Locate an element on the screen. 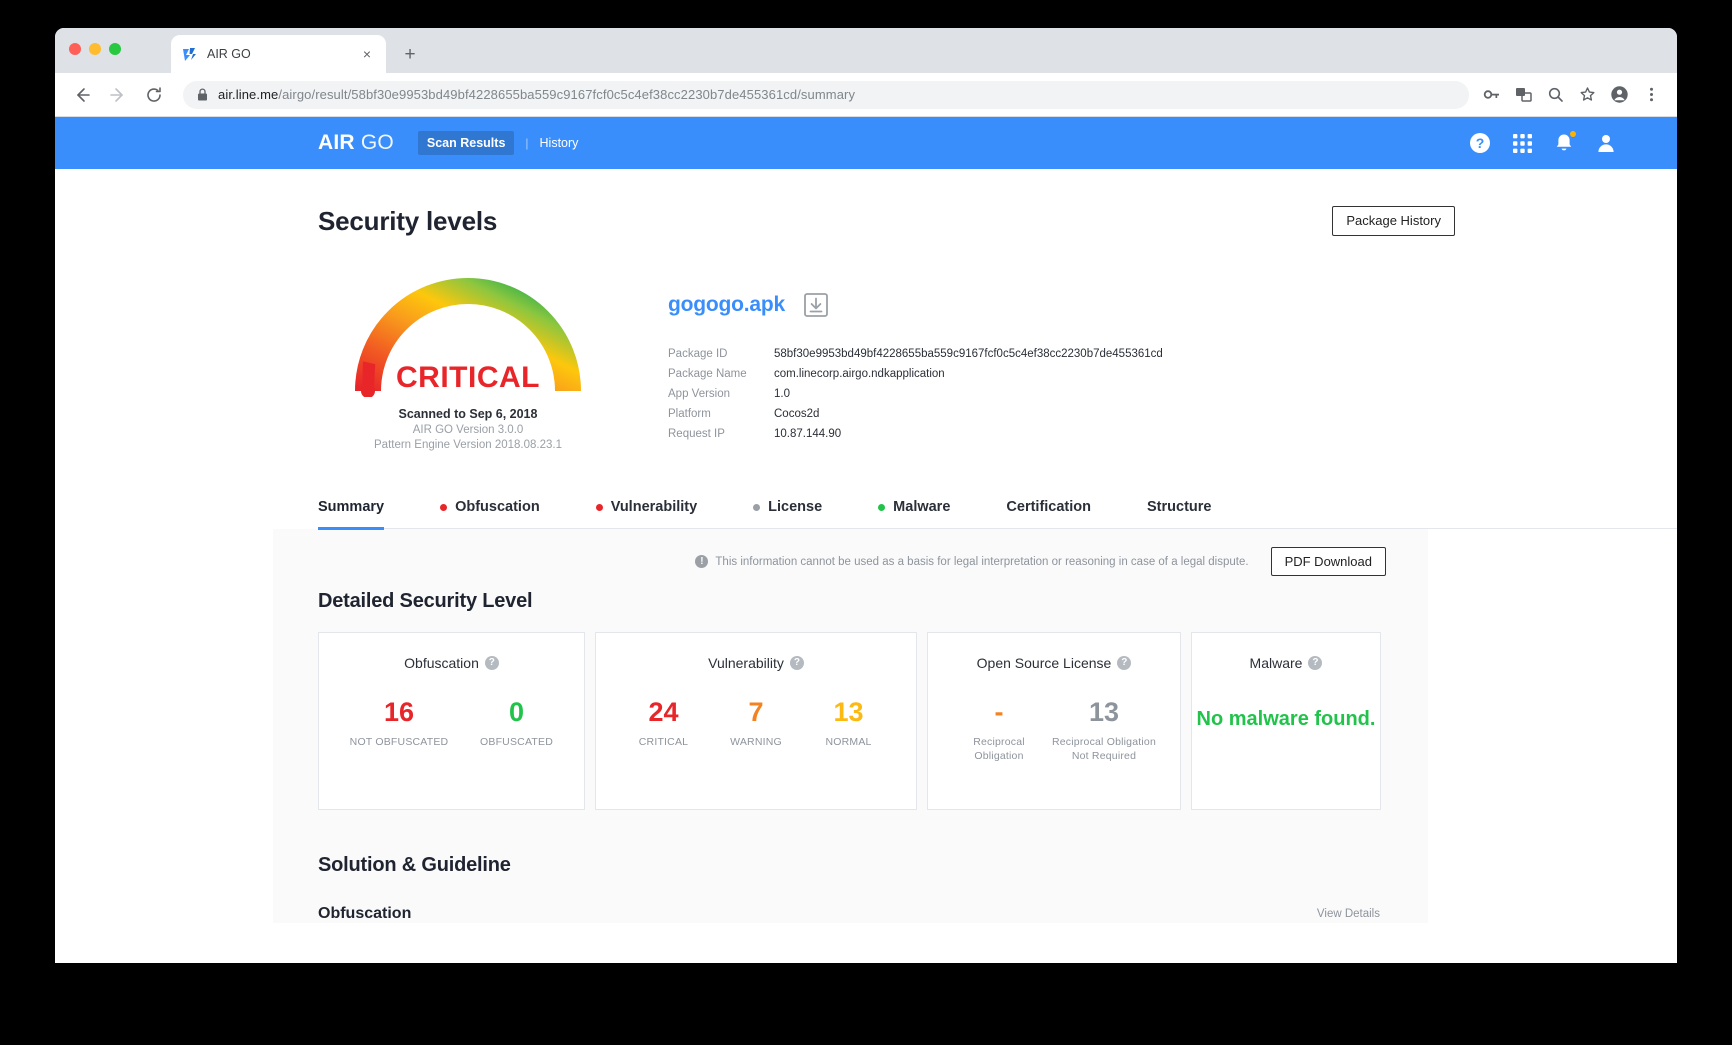 This screenshot has width=1732, height=1045. notification-bell-icon is located at coordinates (1564, 142).